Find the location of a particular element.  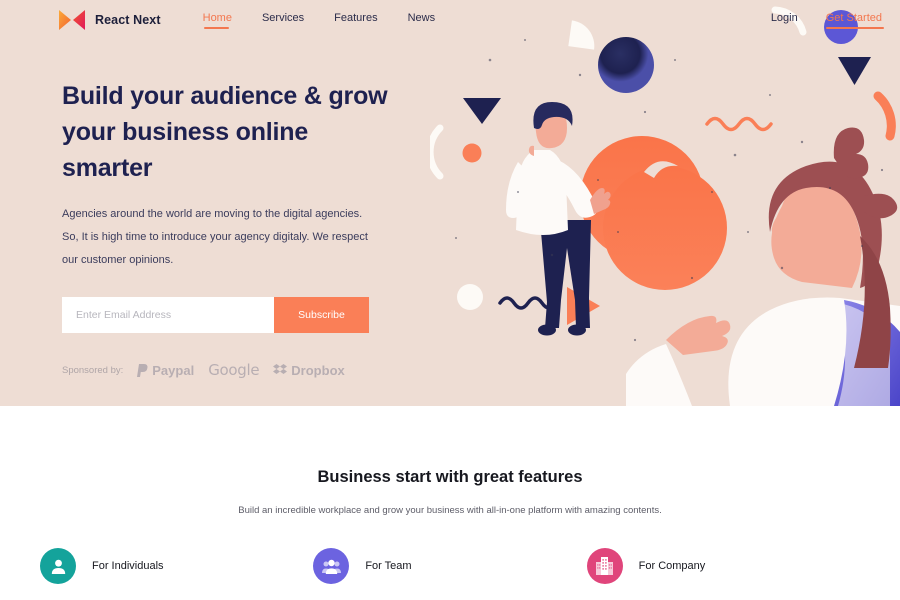

nav-actions: Login Get Started is located at coordinates (828, 20).